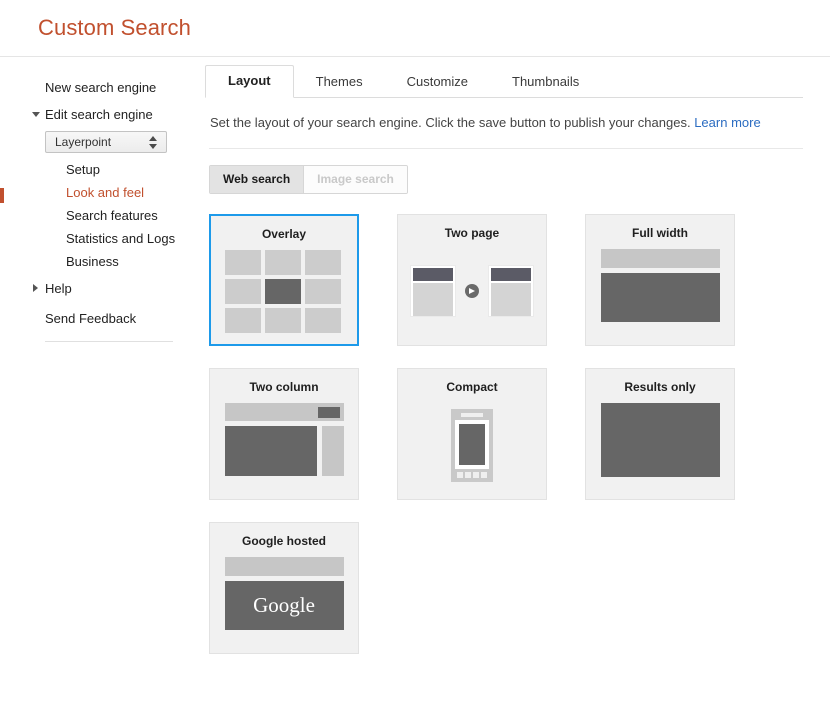 The width and height of the screenshot is (830, 715). What do you see at coordinates (284, 387) in the screenshot?
I see `layout-option-label: Two column` at bounding box center [284, 387].